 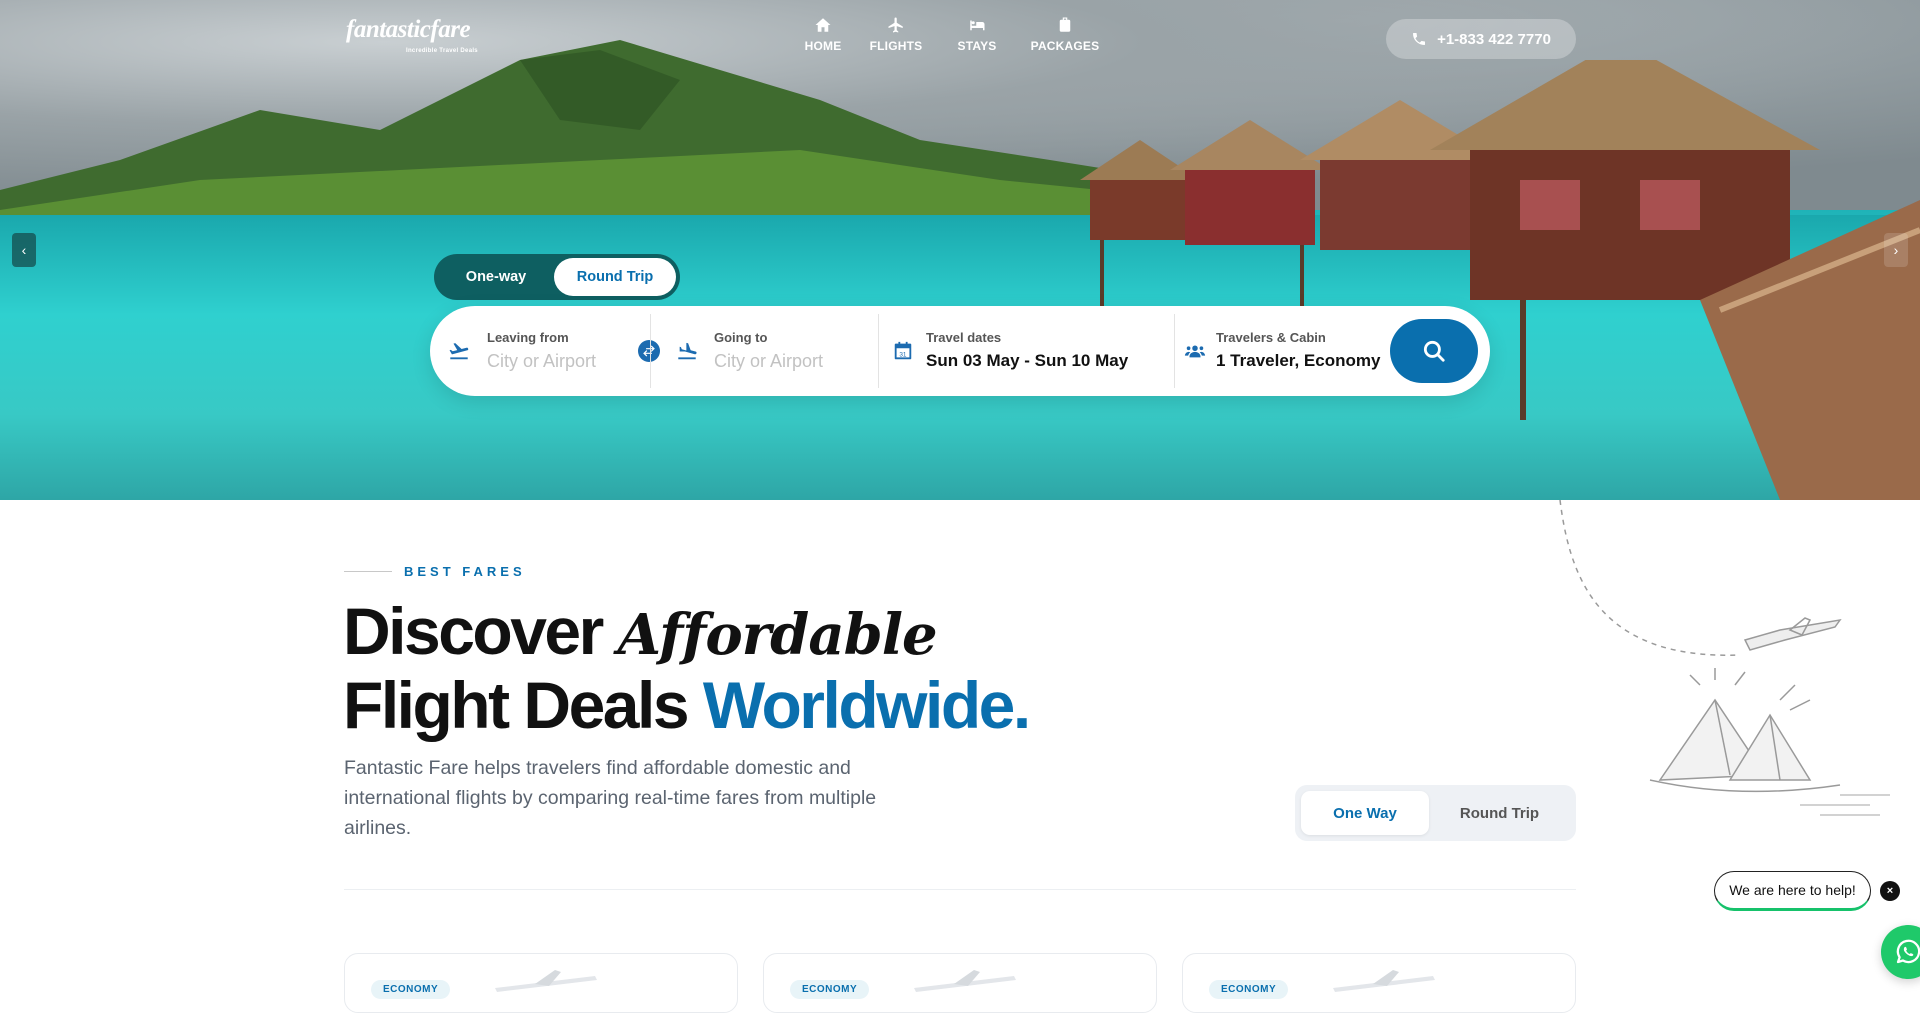 I want to click on section-eyebrow: BEST FARES, so click(x=465, y=571).